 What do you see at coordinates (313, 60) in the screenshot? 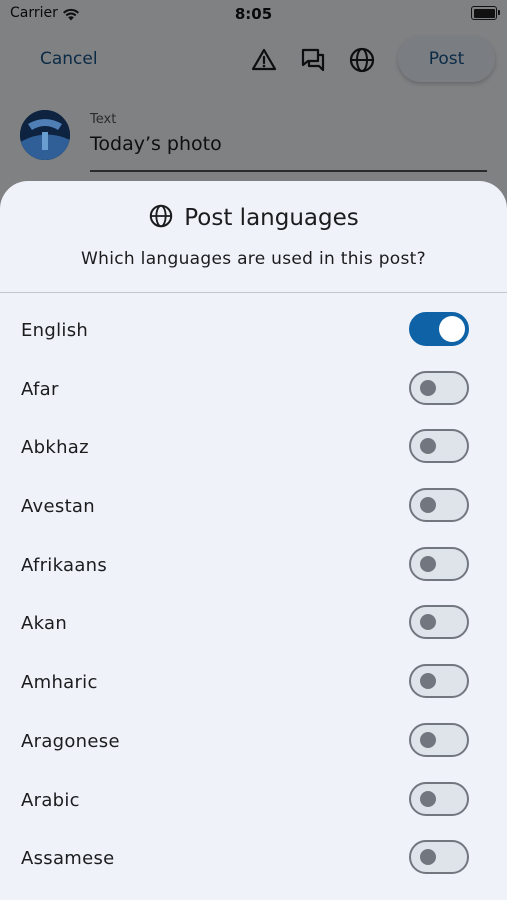
I see `threadgate-icon` at bounding box center [313, 60].